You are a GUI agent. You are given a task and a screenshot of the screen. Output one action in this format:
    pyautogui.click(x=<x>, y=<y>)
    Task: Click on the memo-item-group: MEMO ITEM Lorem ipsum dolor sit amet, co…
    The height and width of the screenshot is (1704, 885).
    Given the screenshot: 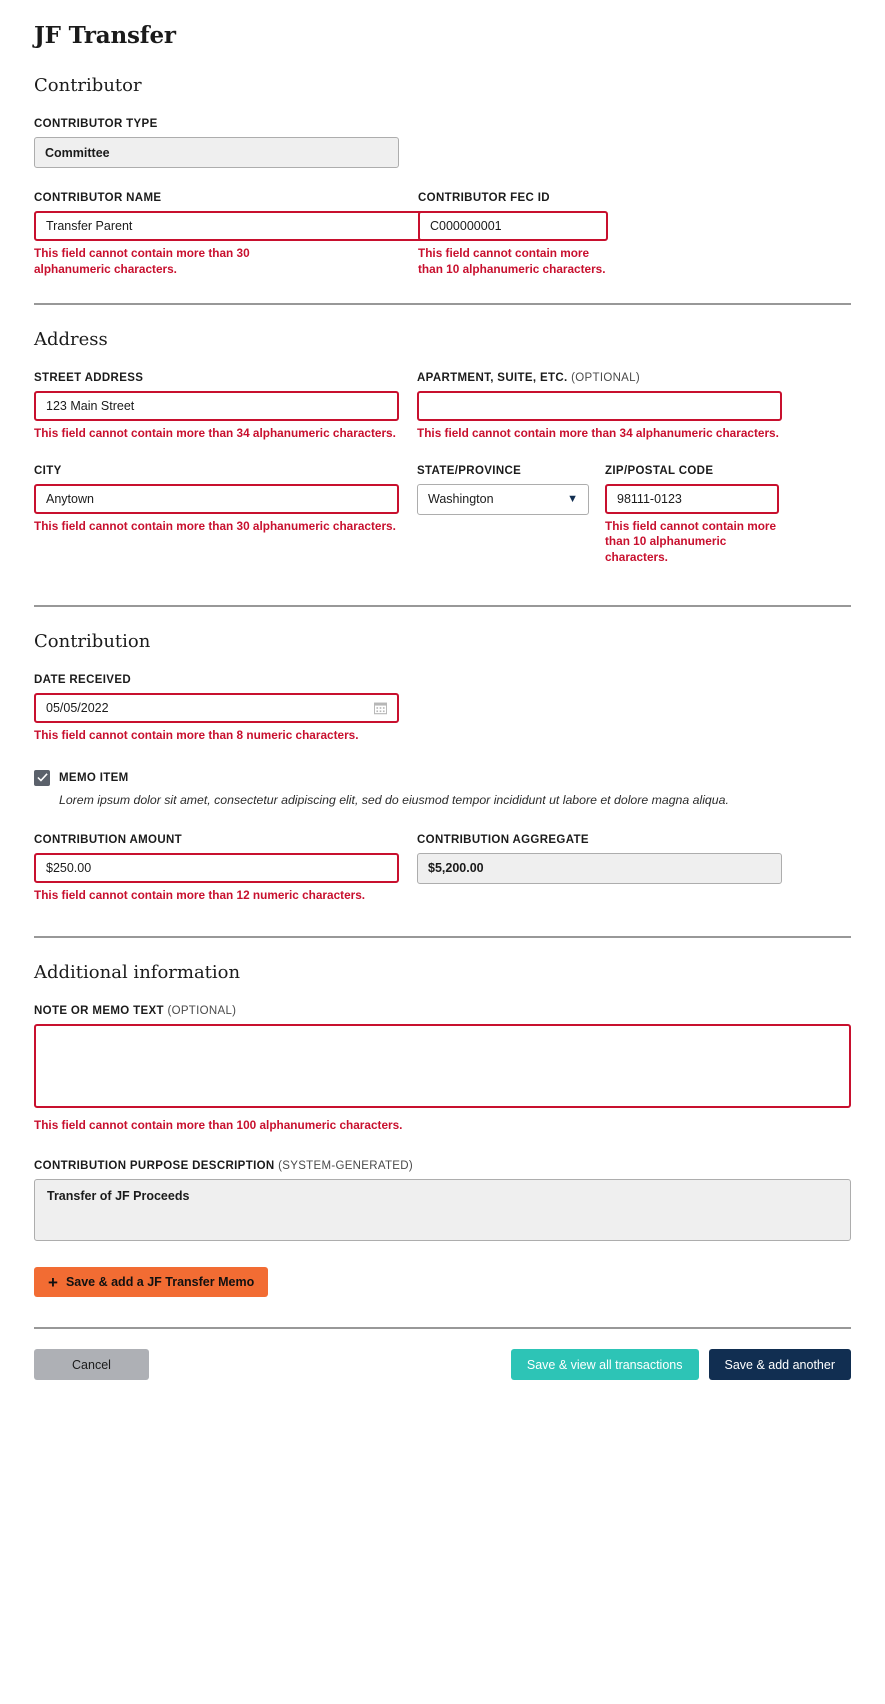 What is the action you would take?
    pyautogui.click(x=442, y=789)
    